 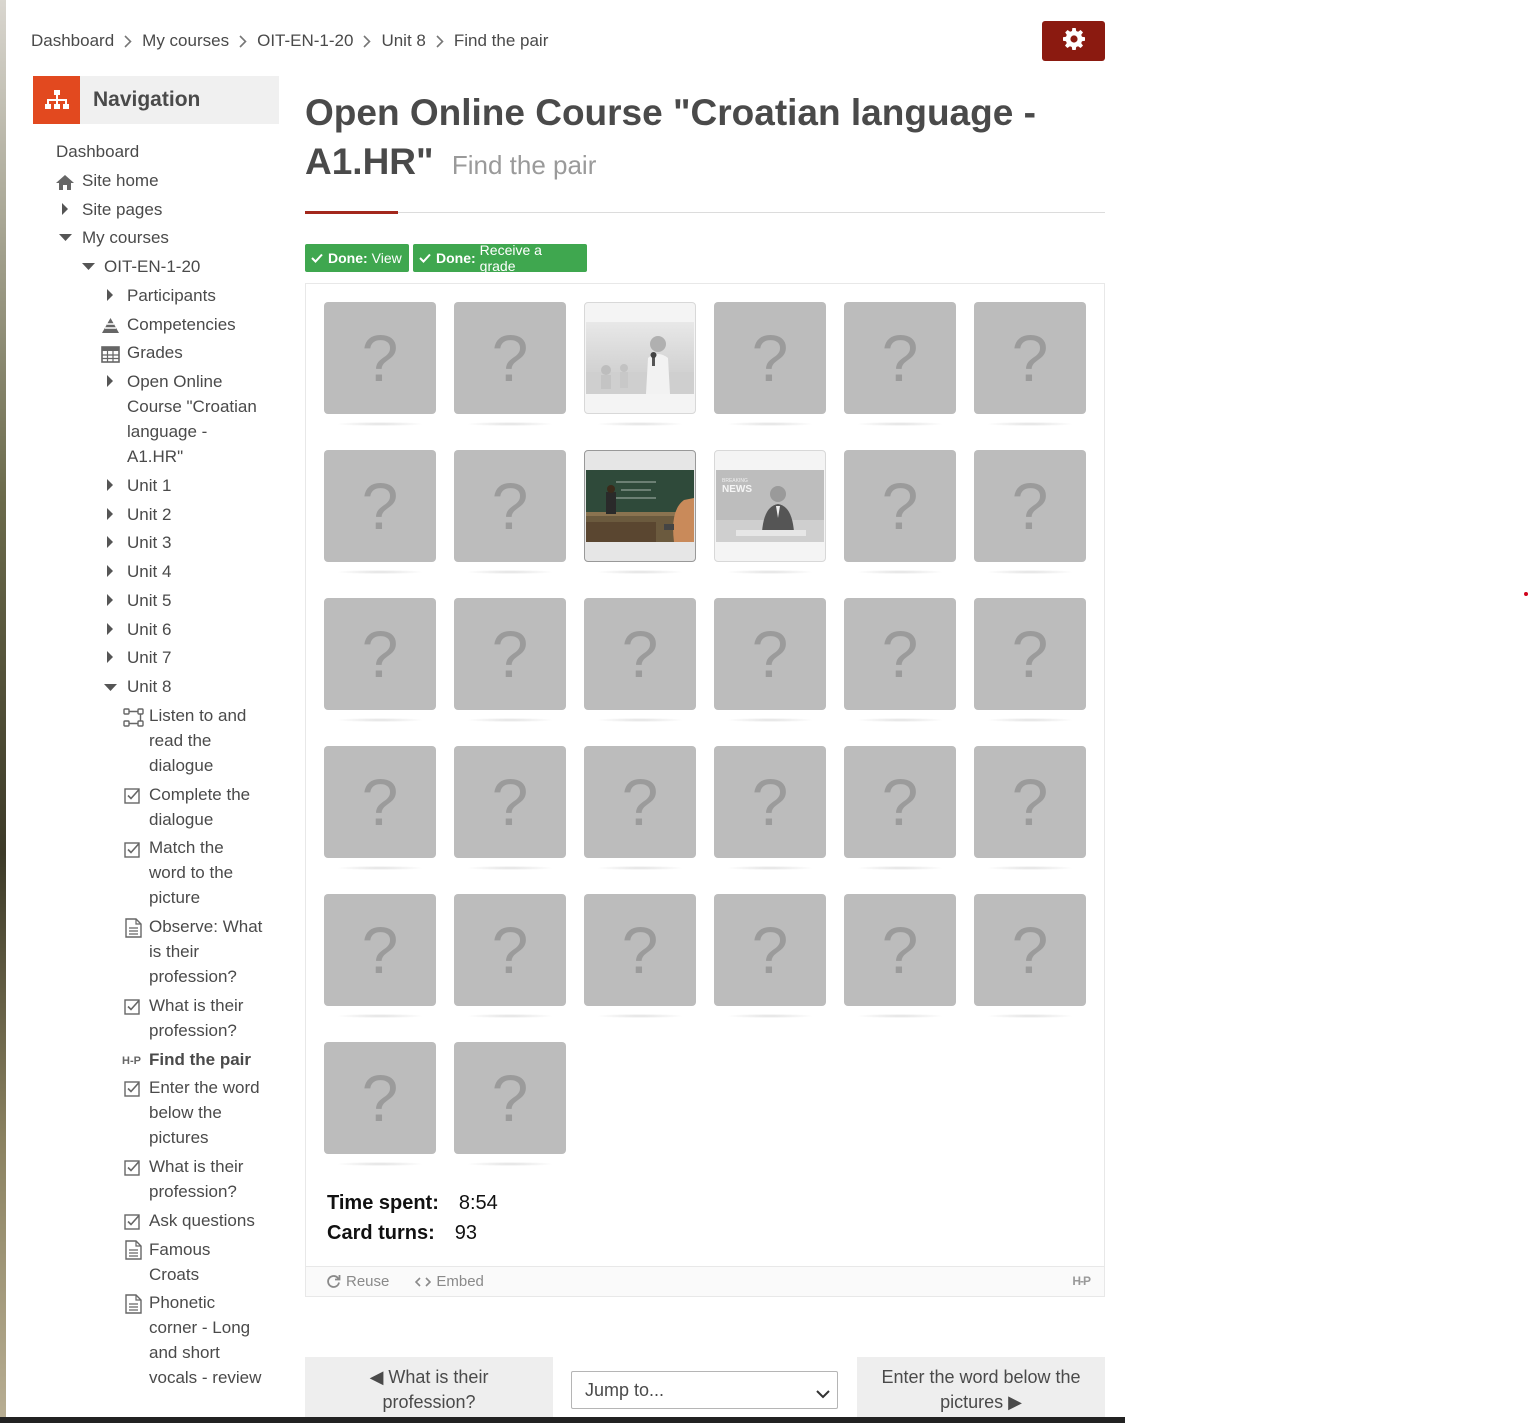 I want to click on nav-item-unit-2: Unit 2, so click(x=197, y=514).